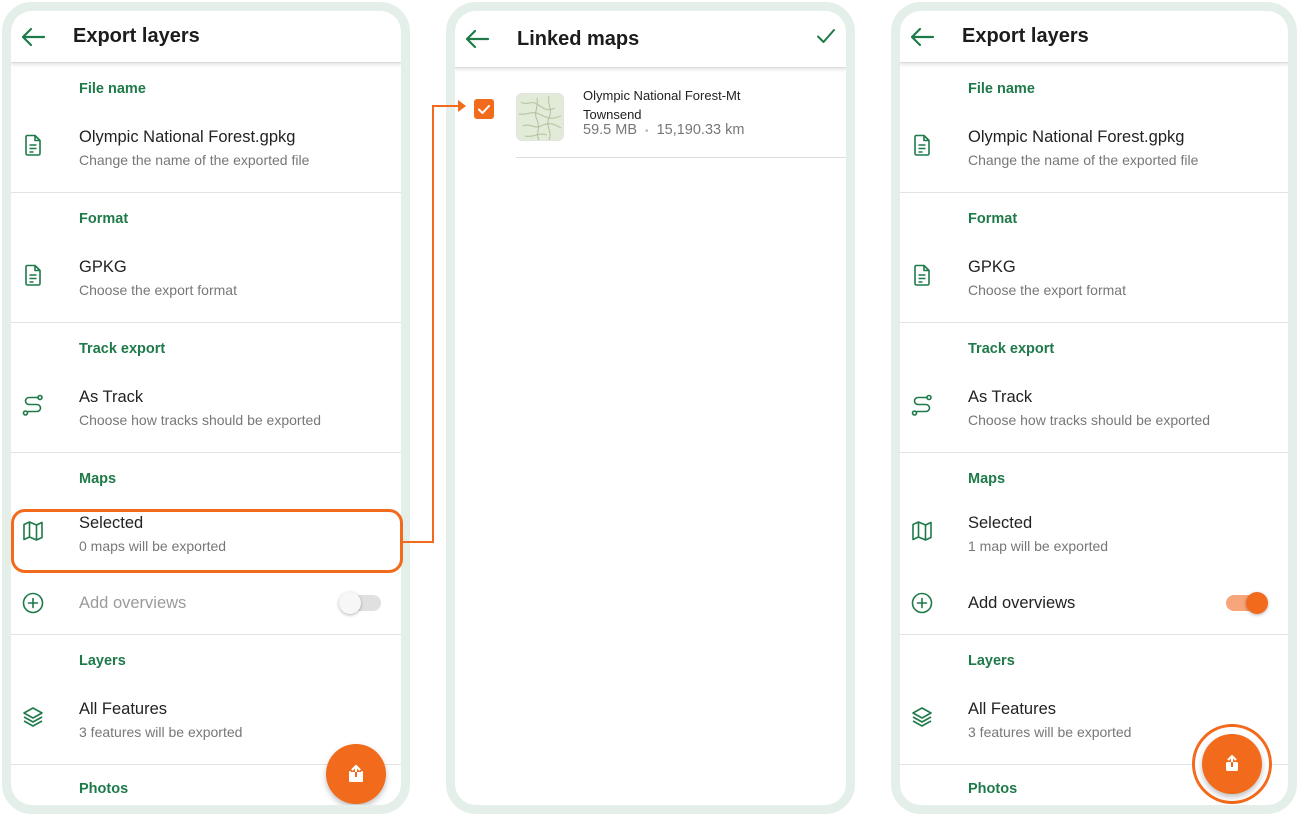  Describe the element at coordinates (922, 531) in the screenshot. I see `map-icon` at that location.